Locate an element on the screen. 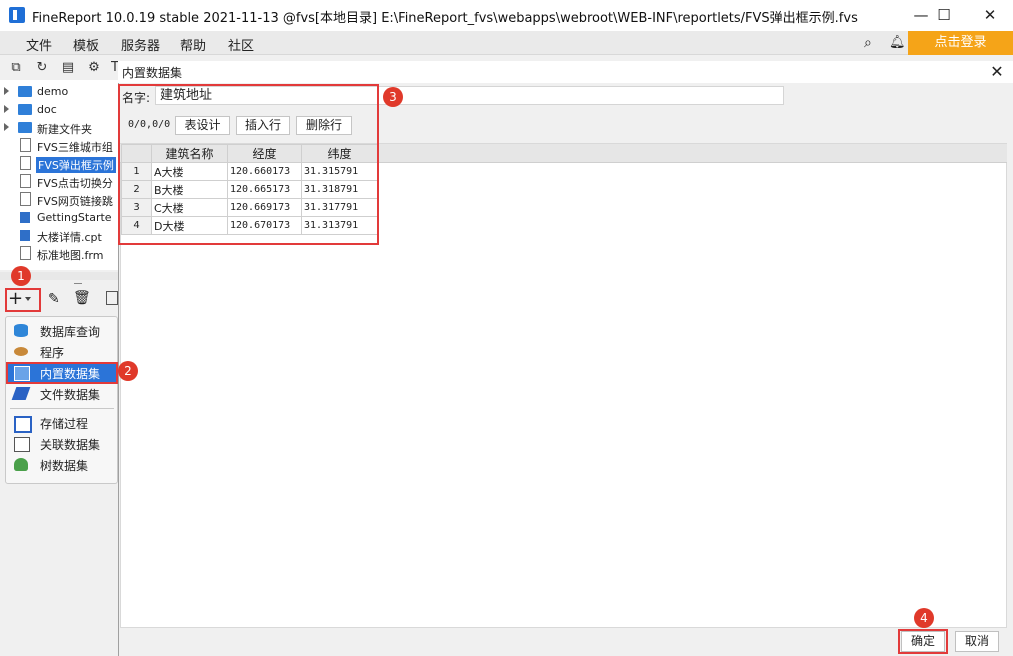 The height and width of the screenshot is (656, 1013). menu-template: 模板 is located at coordinates (86, 44).